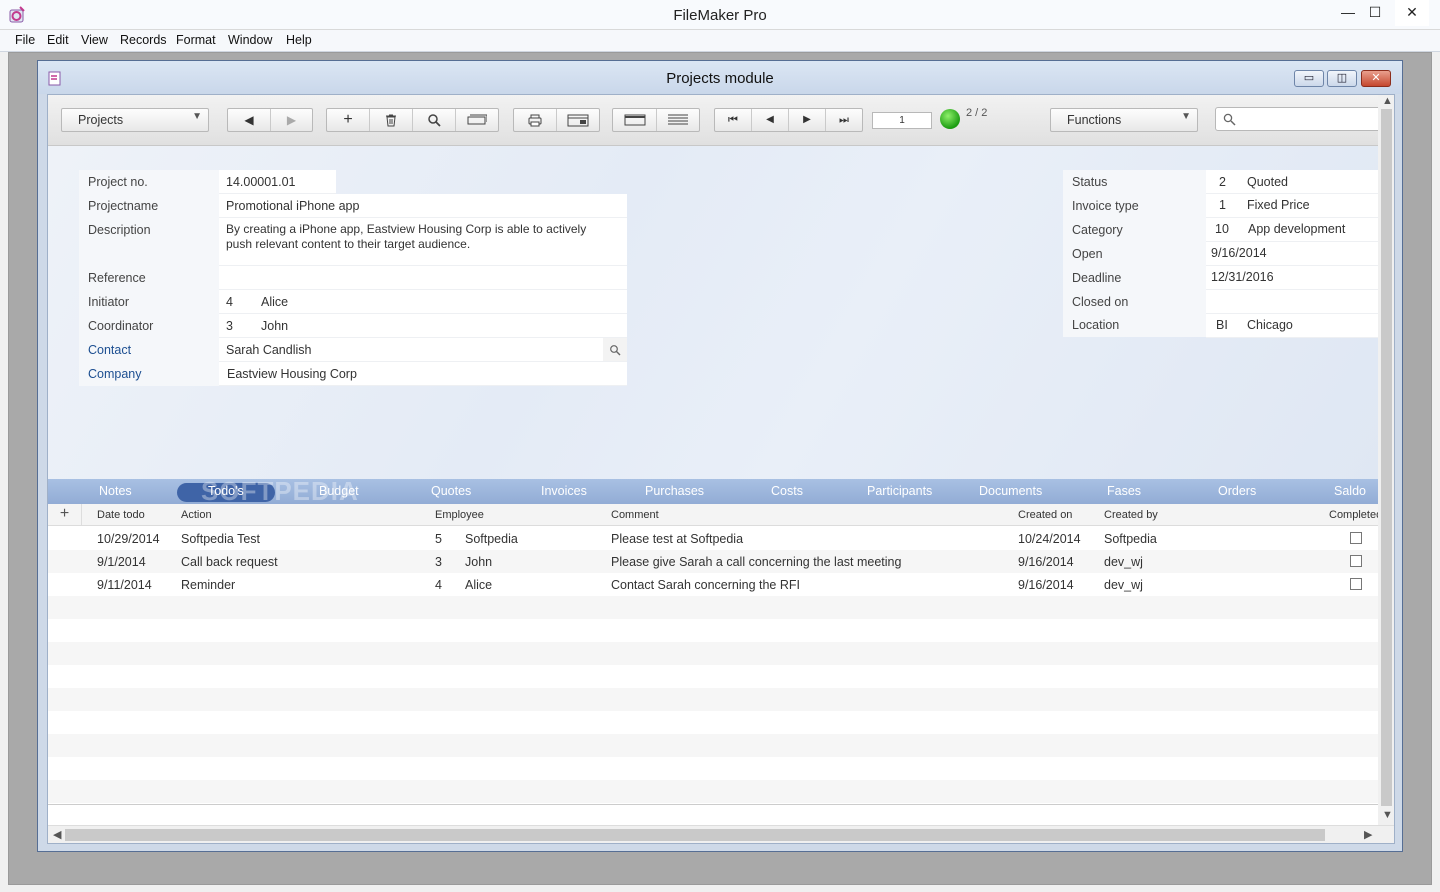  What do you see at coordinates (807, 120) in the screenshot?
I see `next-record-button: ▶` at bounding box center [807, 120].